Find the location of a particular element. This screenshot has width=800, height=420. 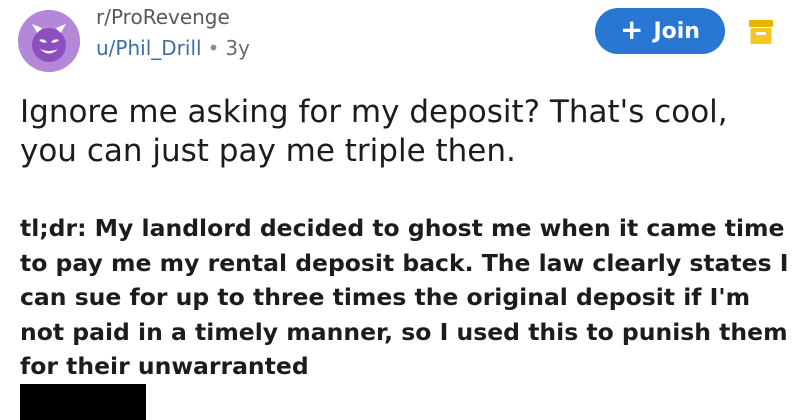

subreddit-name: r/ProRevenge is located at coordinates (173, 17).